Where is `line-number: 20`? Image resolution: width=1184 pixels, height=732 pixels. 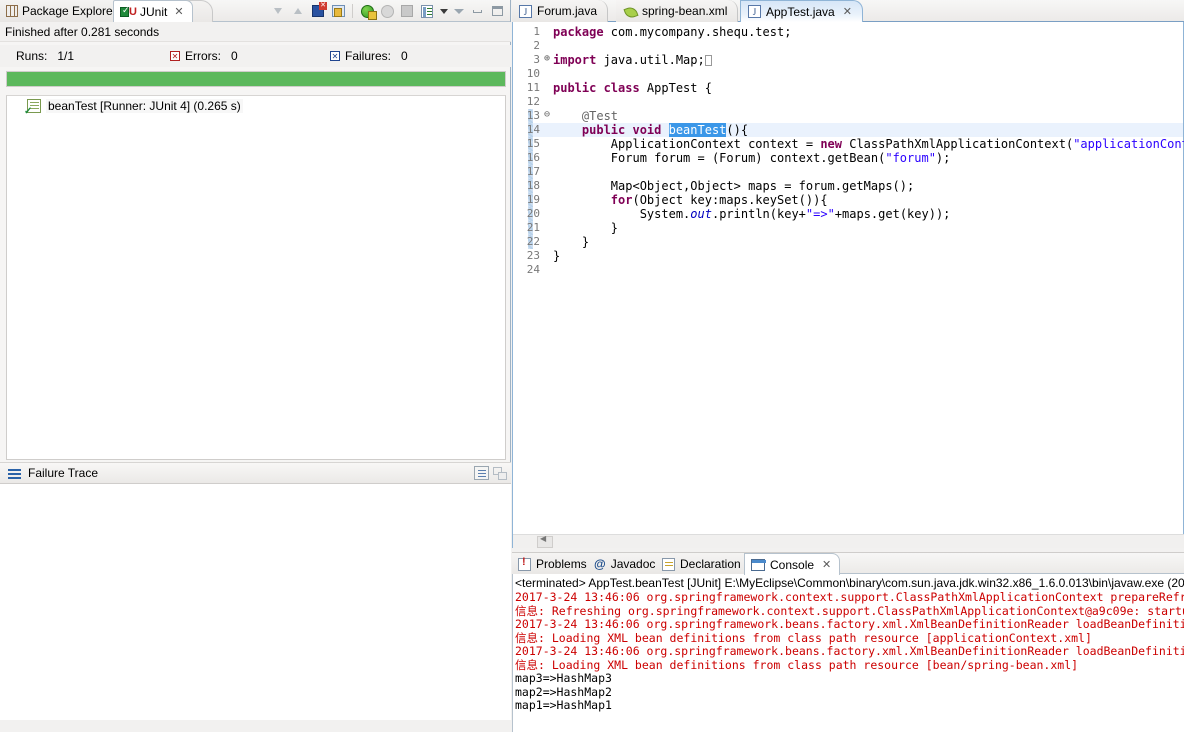 line-number: 20 is located at coordinates (533, 213).